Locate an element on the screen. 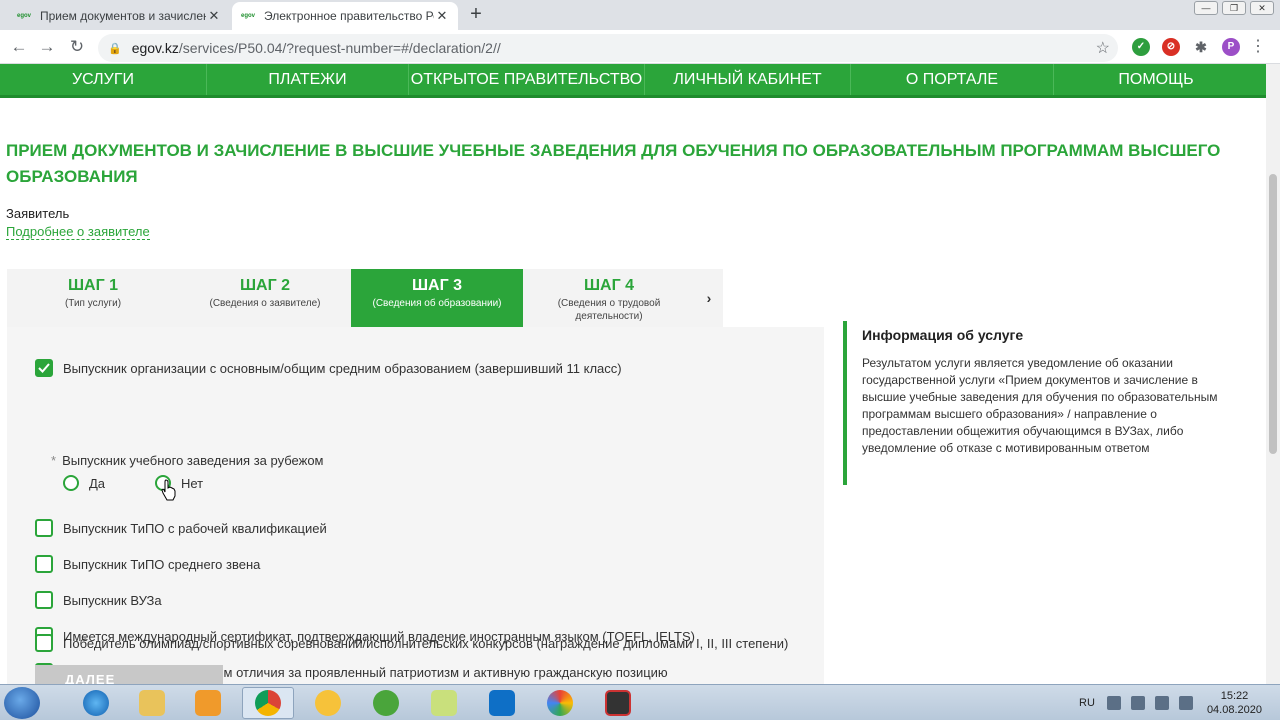 Image resolution: width=1280 pixels, height=721 pixels. checkbox-checked is located at coordinates (44, 368).